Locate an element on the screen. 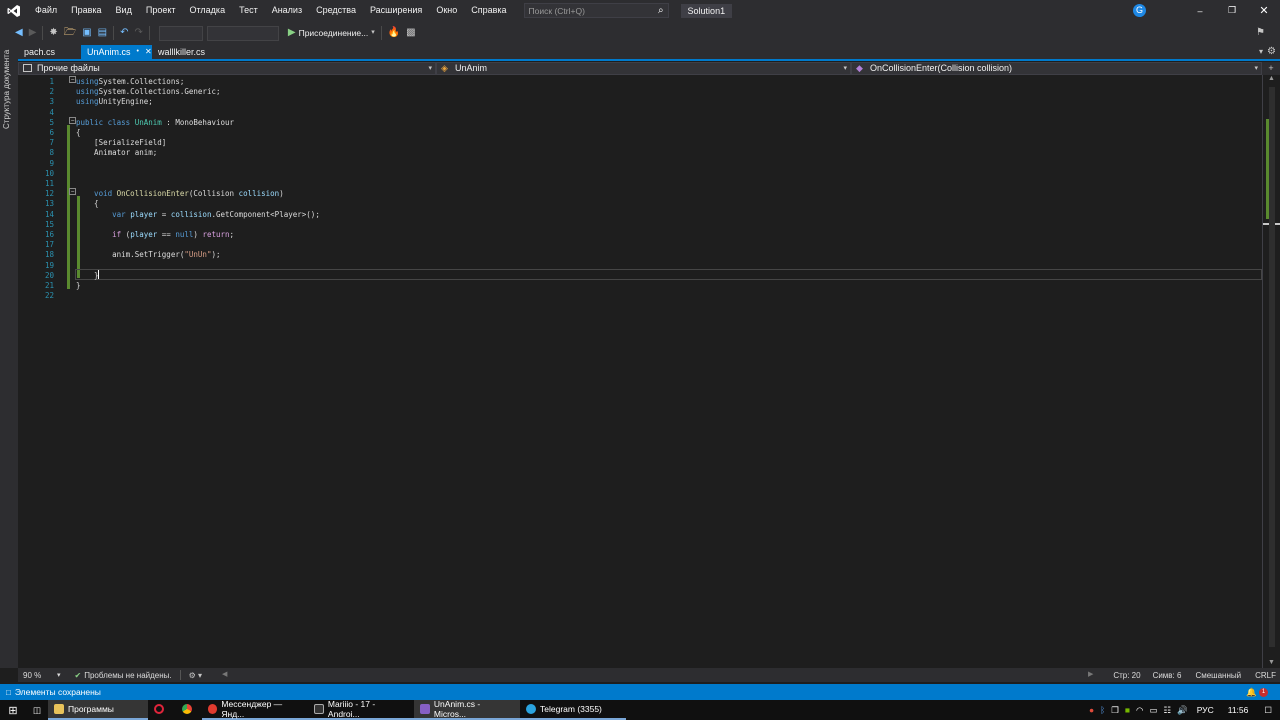  nvidia-icon: ■ is located at coordinates (1127, 710).